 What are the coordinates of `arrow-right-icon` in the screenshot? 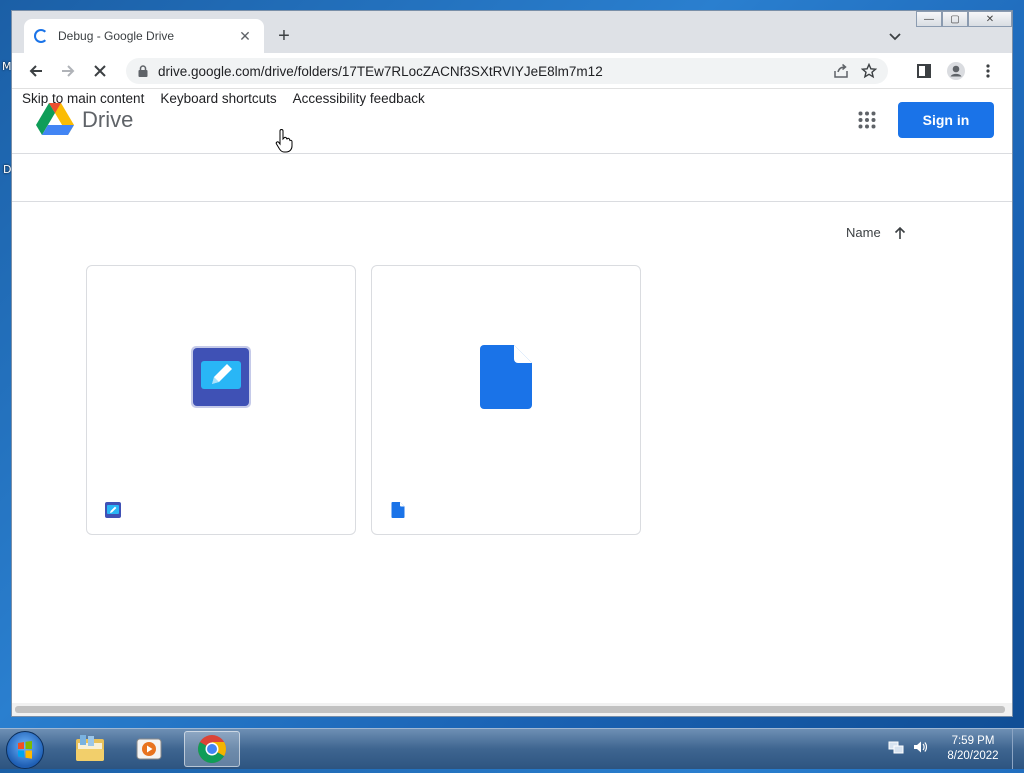 It's located at (68, 71).